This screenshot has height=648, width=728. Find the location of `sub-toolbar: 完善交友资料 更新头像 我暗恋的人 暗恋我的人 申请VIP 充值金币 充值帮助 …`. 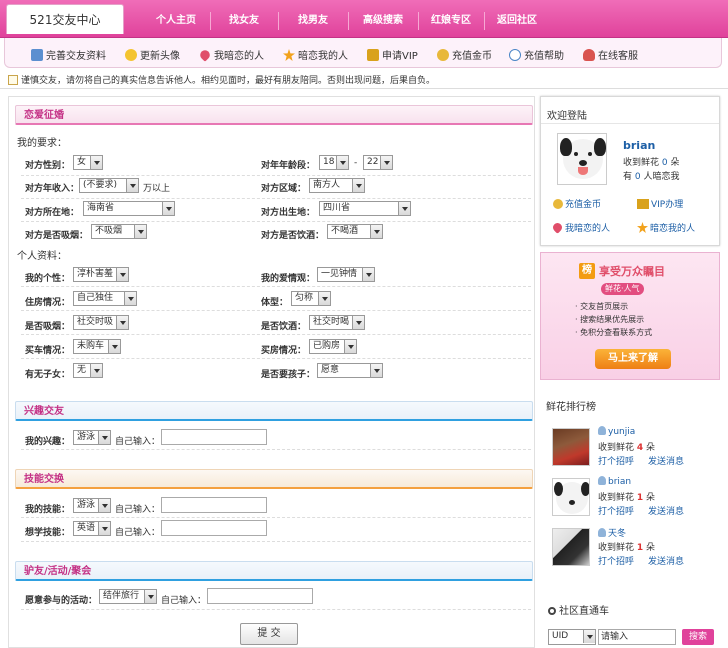

sub-toolbar: 完善交友资料 更新头像 我暗恋的人 暗恋我的人 申请VIP 充值金币 充值帮助 … is located at coordinates (363, 53).